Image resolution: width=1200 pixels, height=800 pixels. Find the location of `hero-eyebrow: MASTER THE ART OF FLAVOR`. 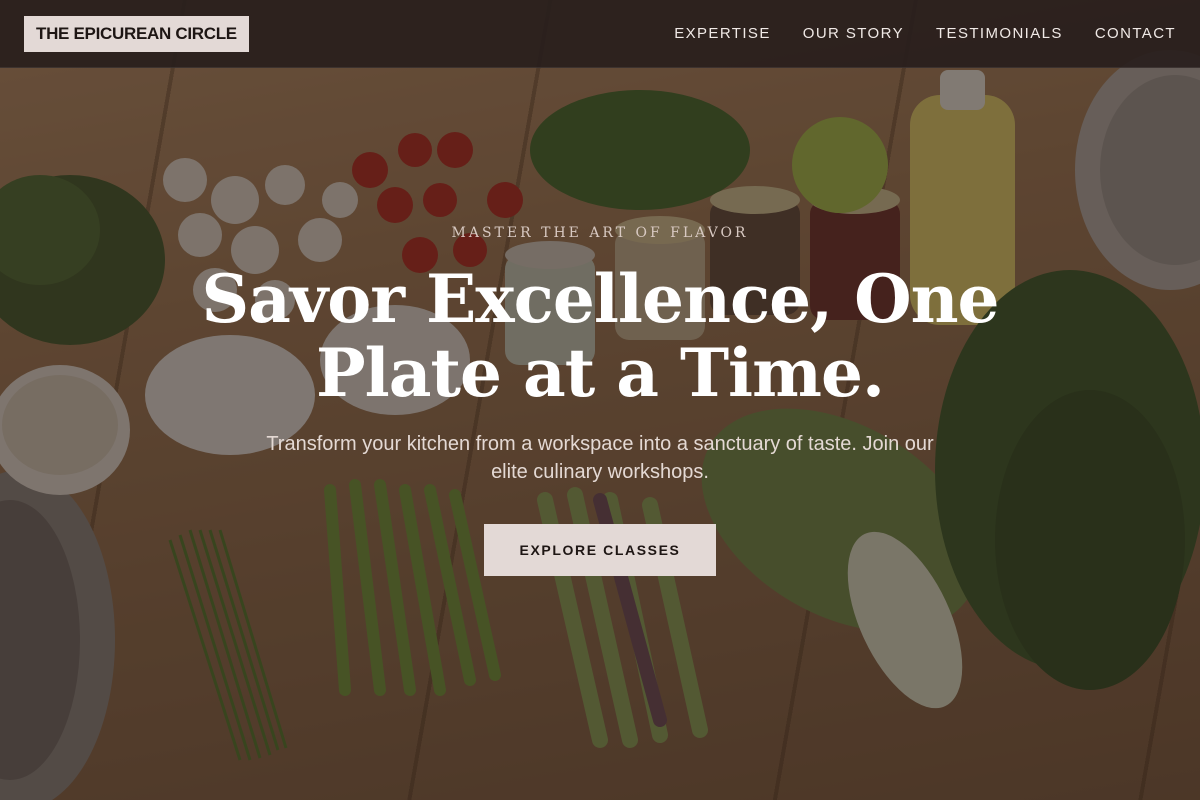

hero-eyebrow: MASTER THE ART OF FLAVOR is located at coordinates (600, 233).